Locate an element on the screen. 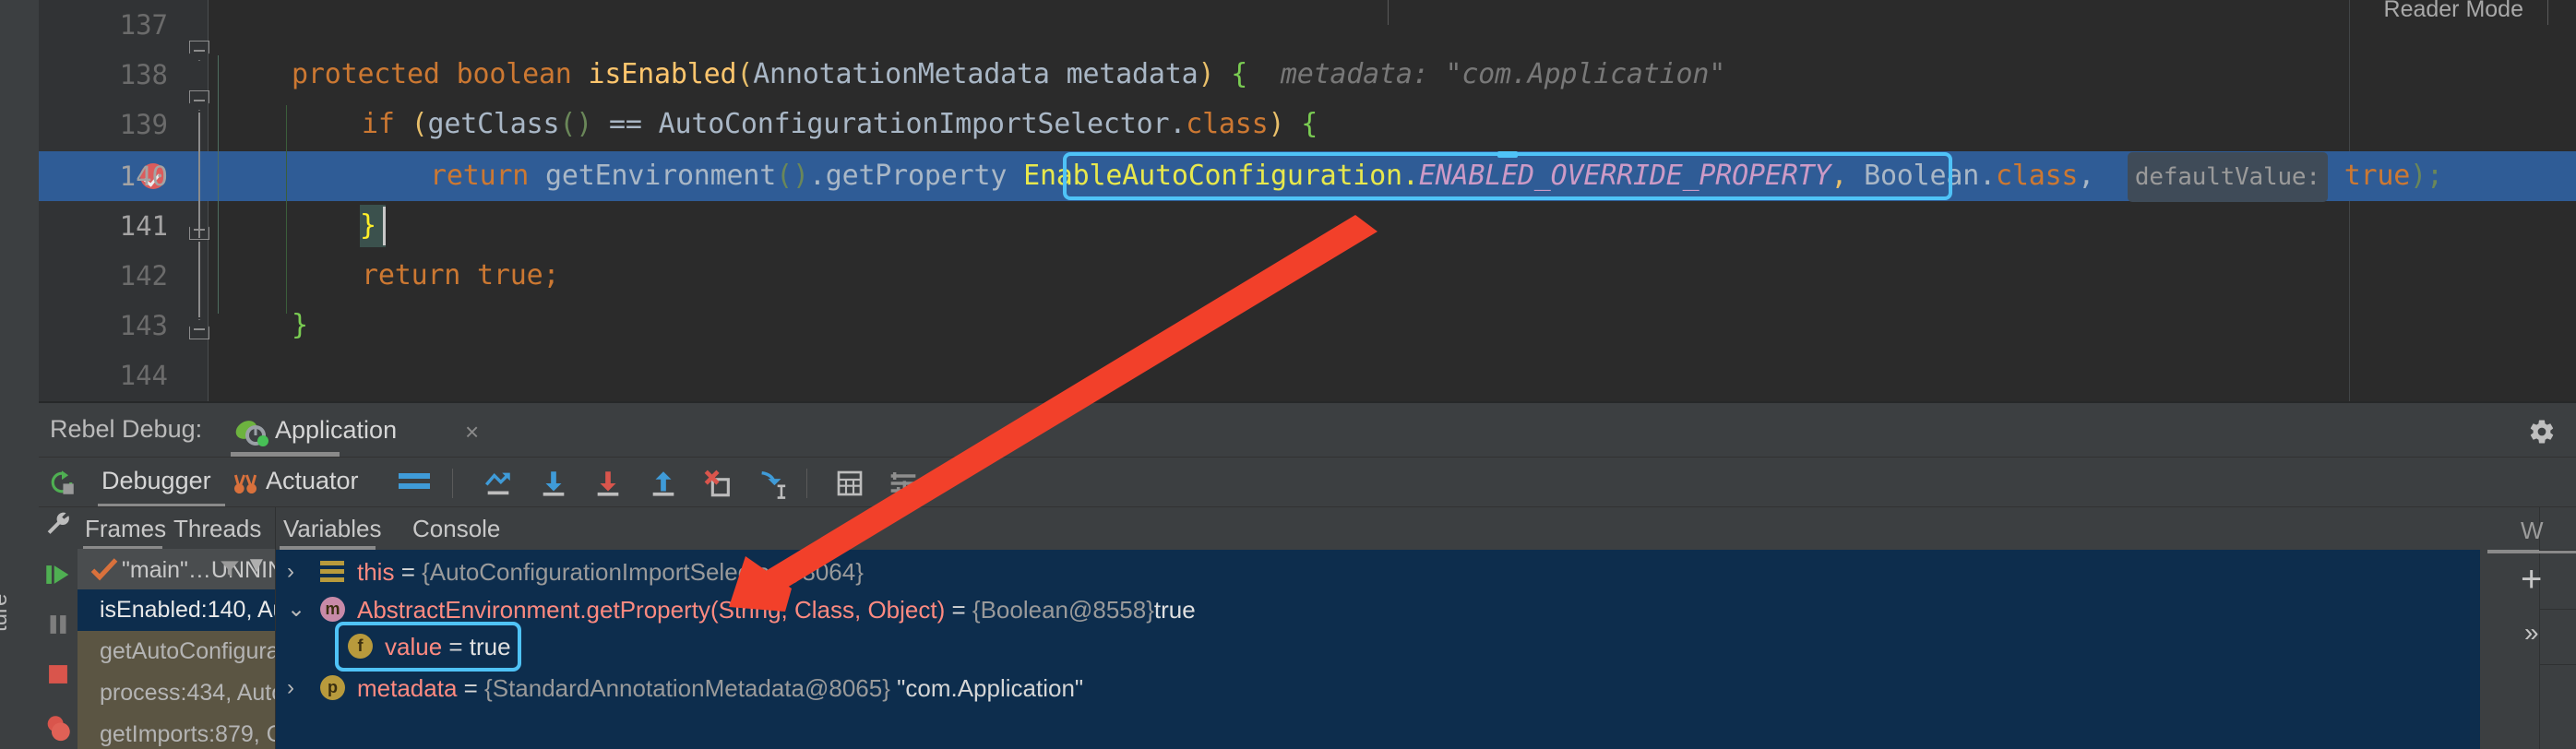 This screenshot has height=749, width=2576. expression-focus-highlight is located at coordinates (1507, 175).